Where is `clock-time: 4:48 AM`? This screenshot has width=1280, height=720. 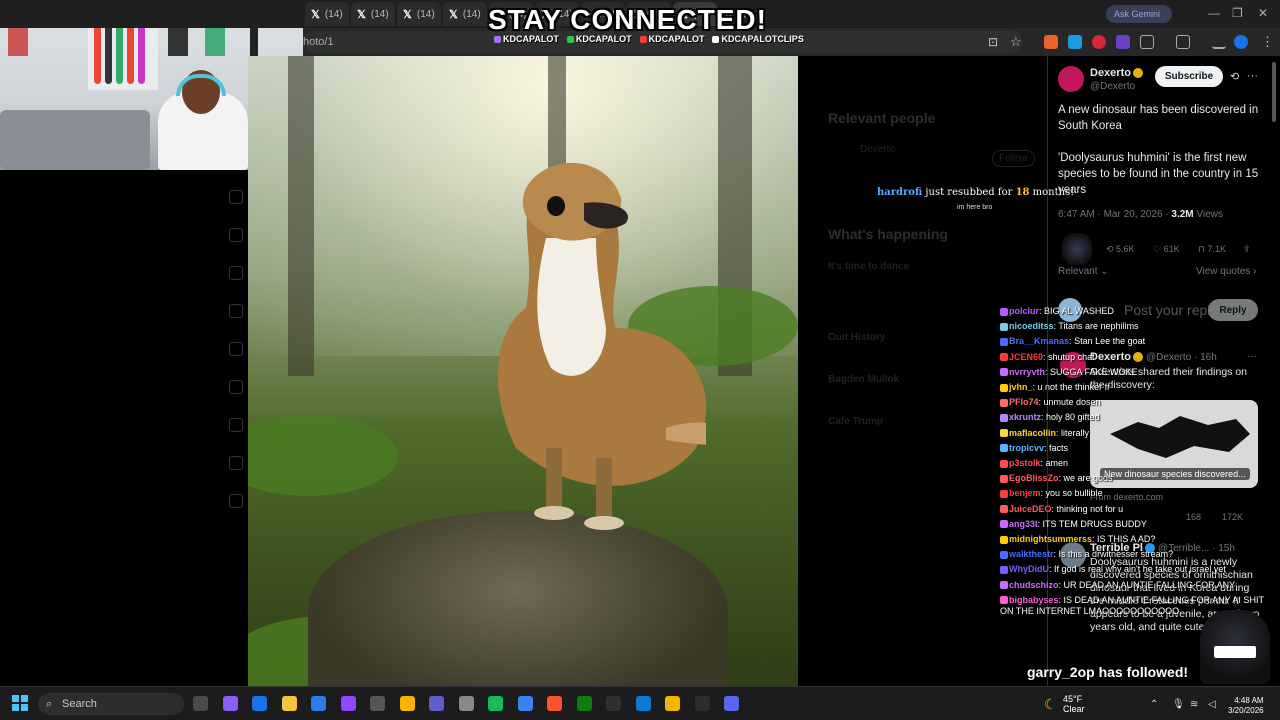
clock-time: 4:48 AM is located at coordinates (1249, 700).